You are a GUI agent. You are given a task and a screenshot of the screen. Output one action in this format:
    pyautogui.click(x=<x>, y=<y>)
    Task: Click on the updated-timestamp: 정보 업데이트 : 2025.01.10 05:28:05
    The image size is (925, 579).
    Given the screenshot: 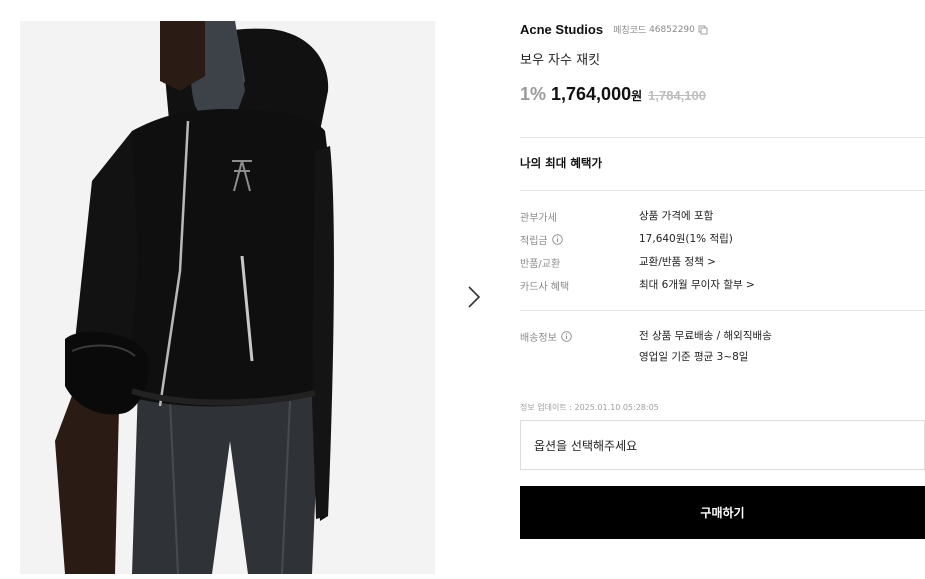 What is the action you would take?
    pyautogui.click(x=589, y=407)
    